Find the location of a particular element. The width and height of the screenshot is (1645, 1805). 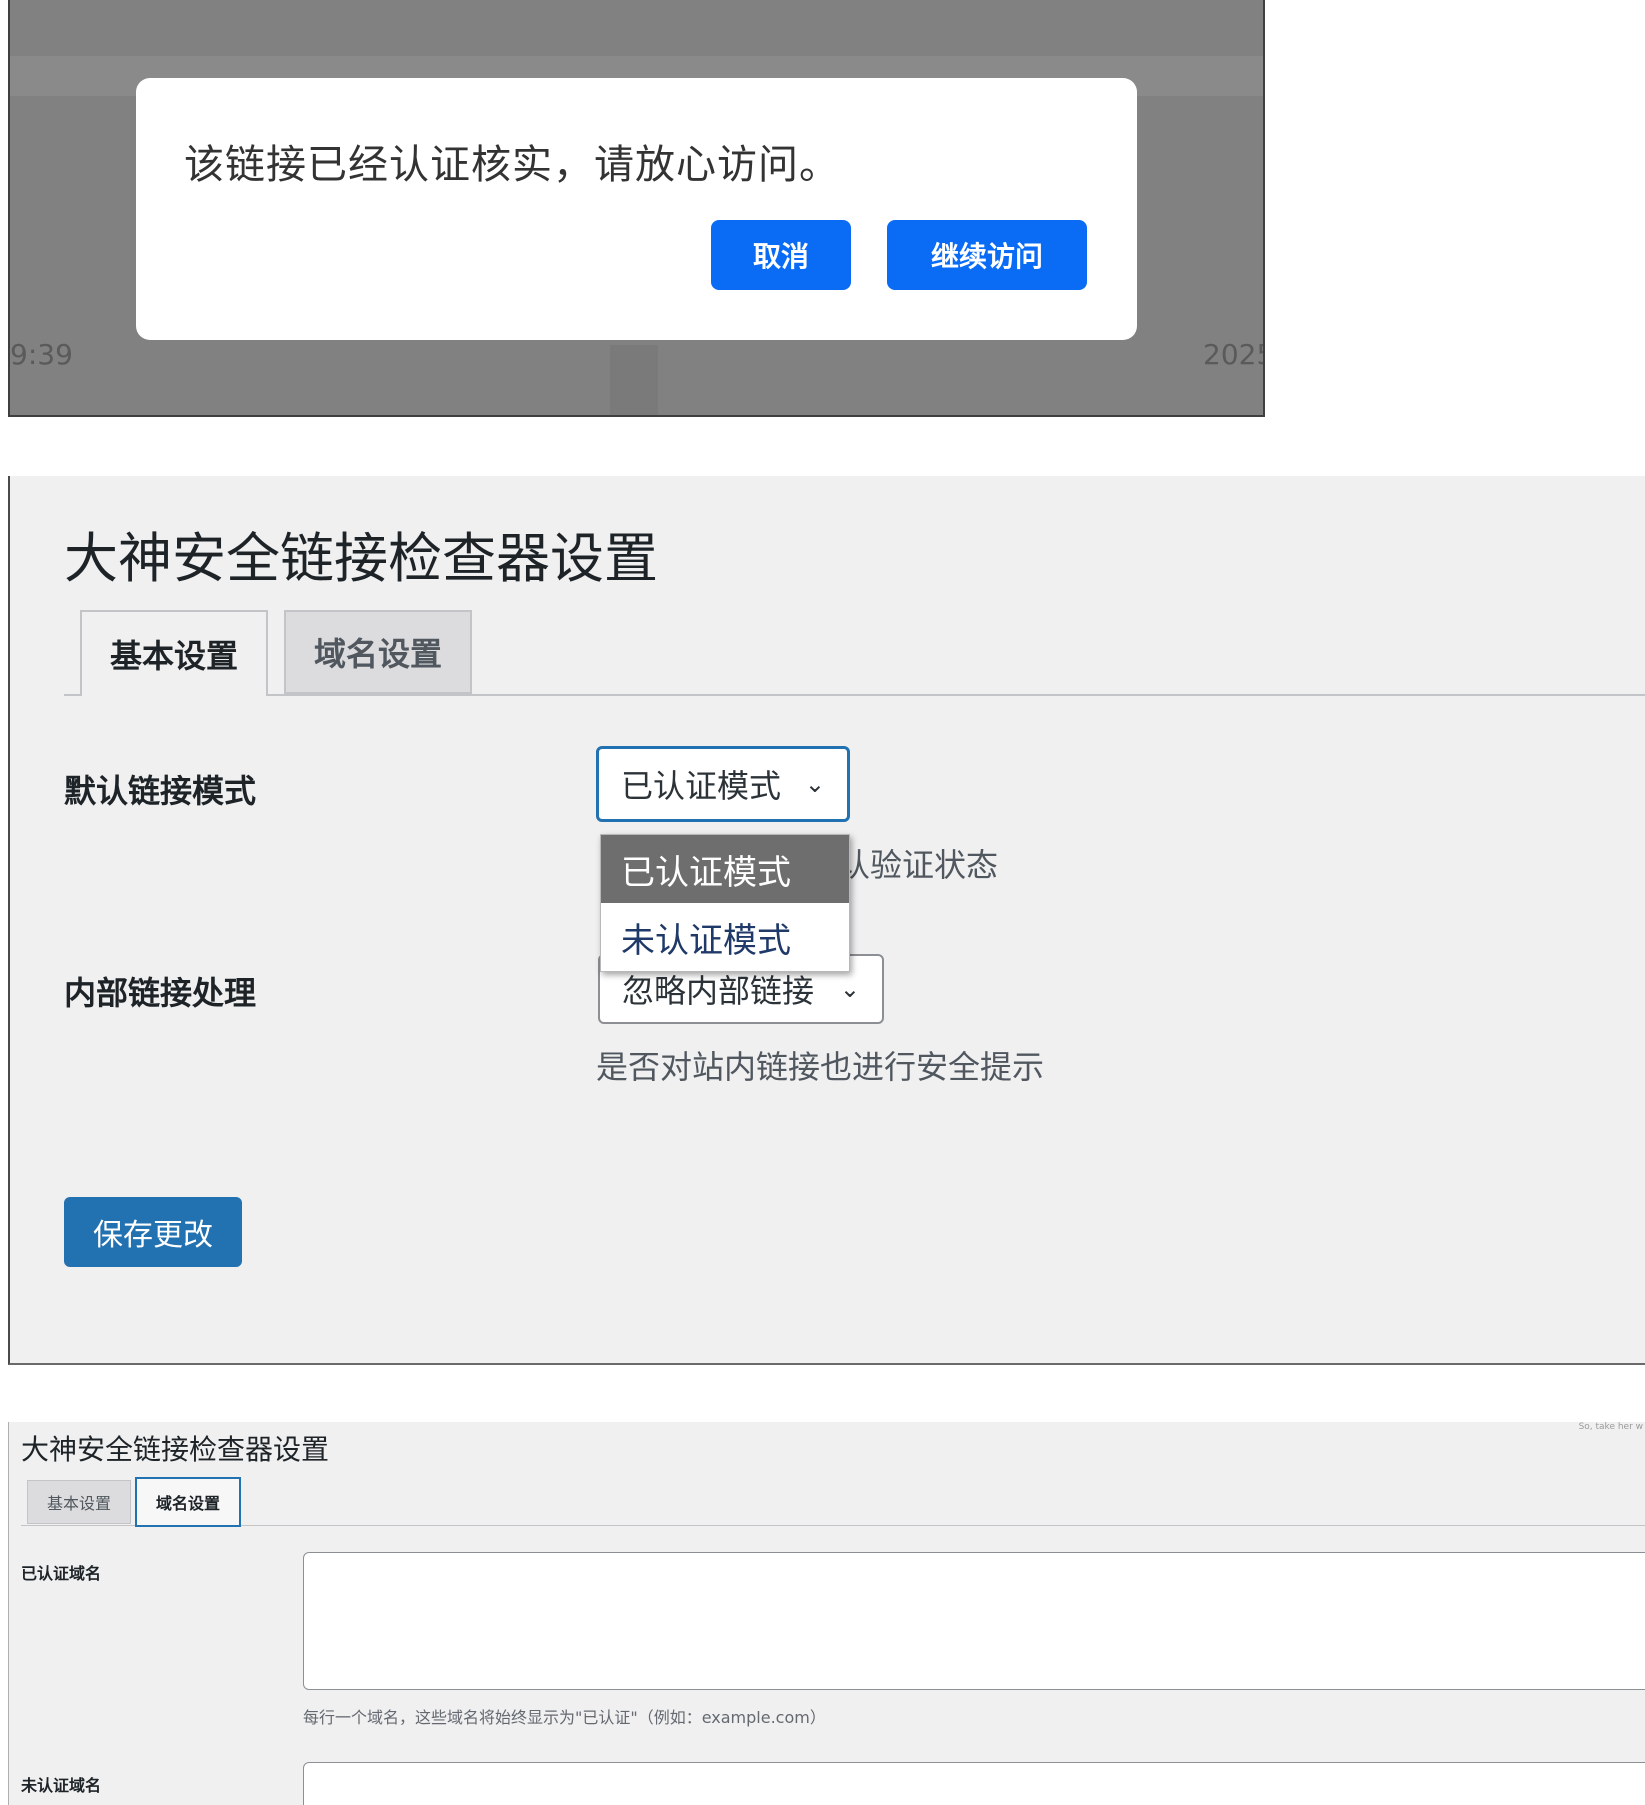

default-link-mode-label: 默认链接模式 is located at coordinates (160, 791).